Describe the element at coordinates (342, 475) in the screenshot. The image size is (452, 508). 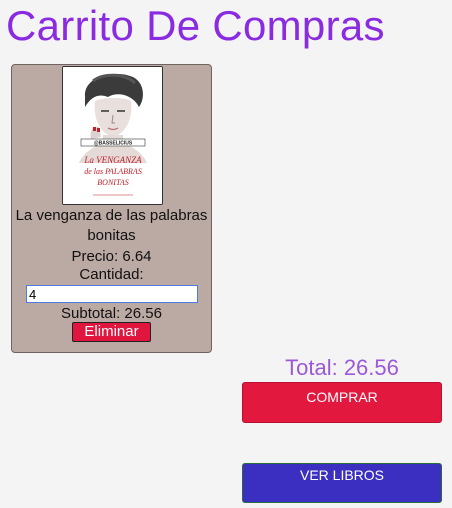
I see `view-books-button-label: VER LIBROS` at that location.